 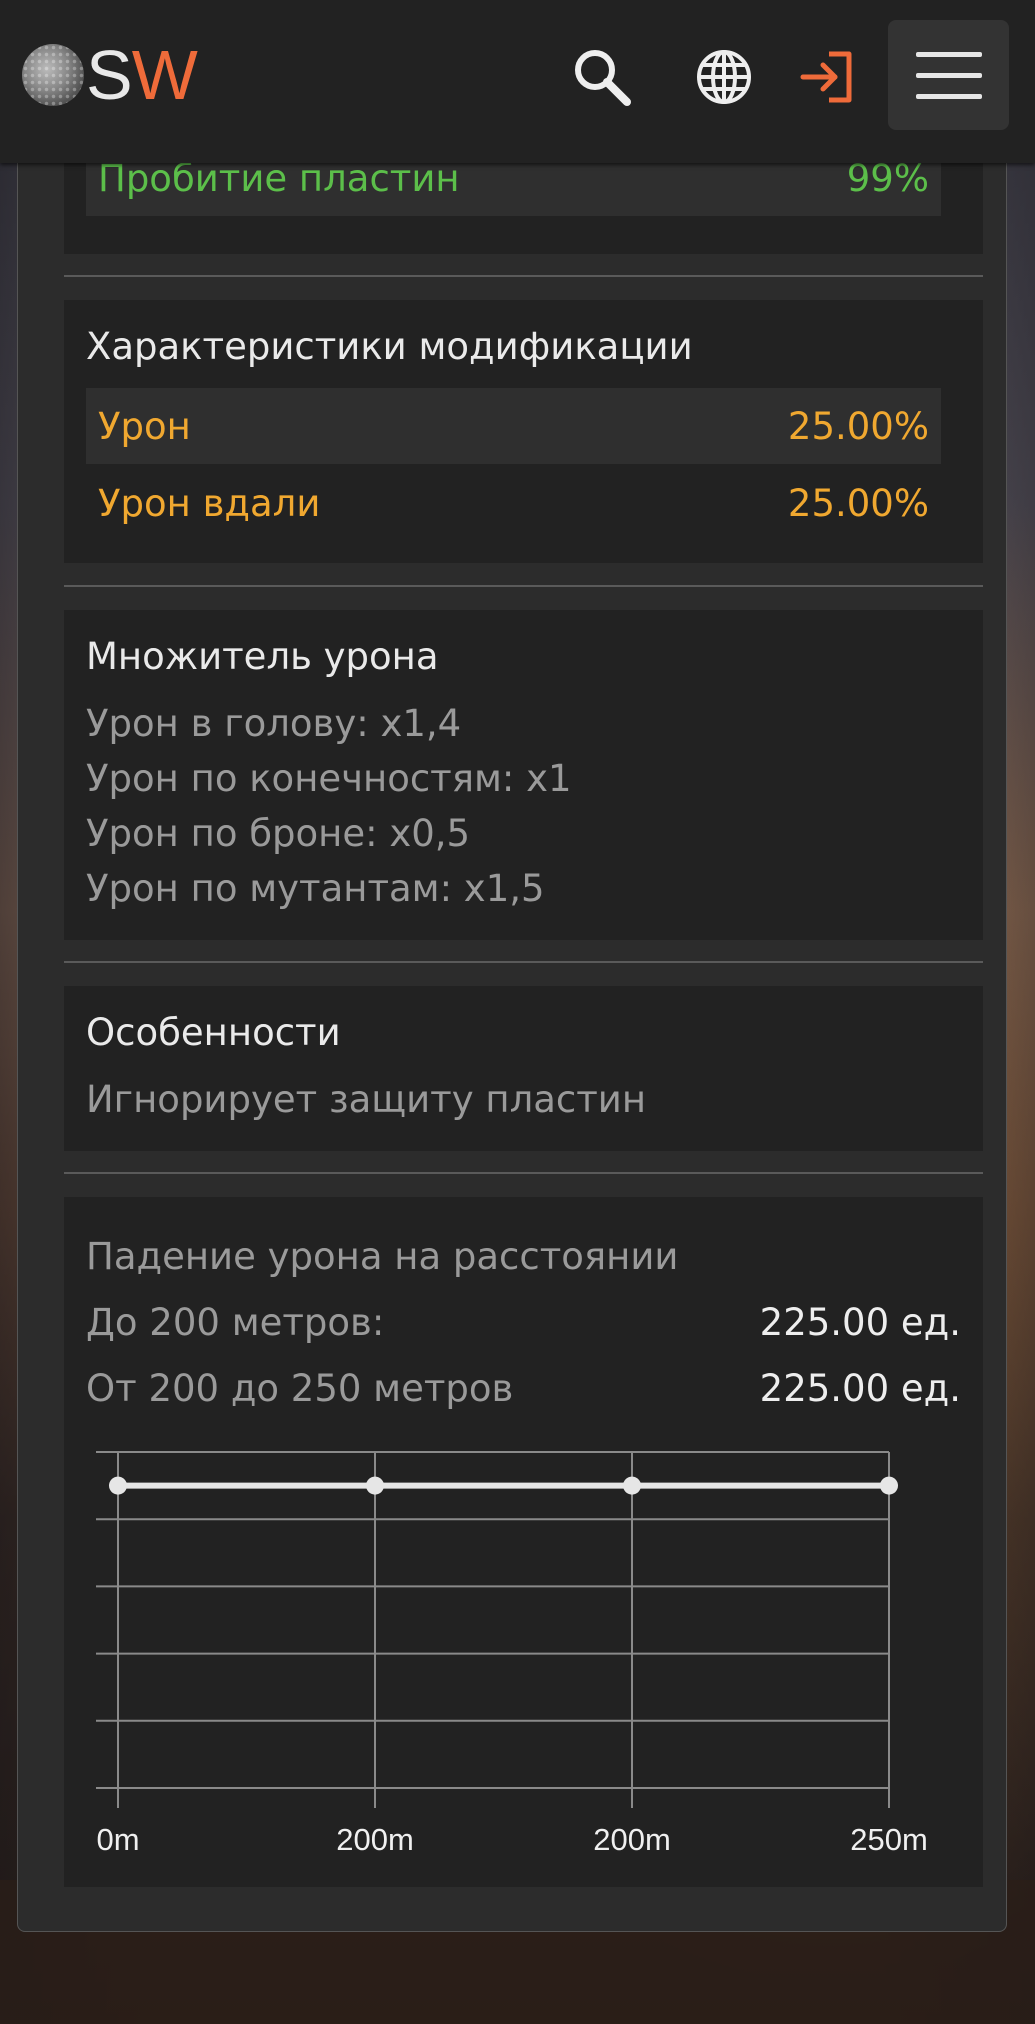 I want to click on login-icon, so click(x=826, y=77).